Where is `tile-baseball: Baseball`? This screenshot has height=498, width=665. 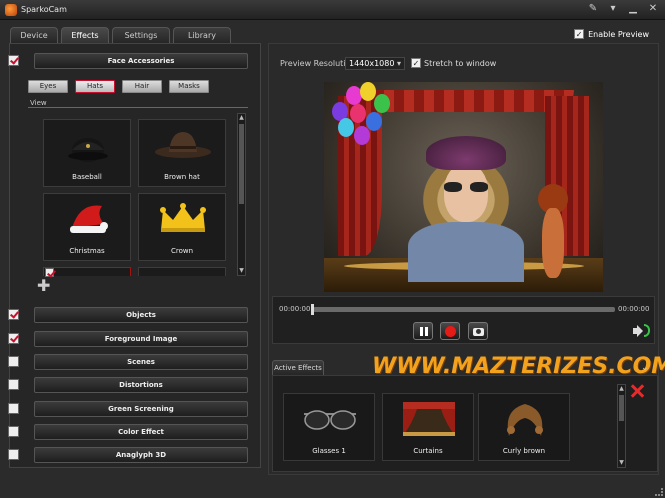 tile-baseball: Baseball is located at coordinates (87, 153).